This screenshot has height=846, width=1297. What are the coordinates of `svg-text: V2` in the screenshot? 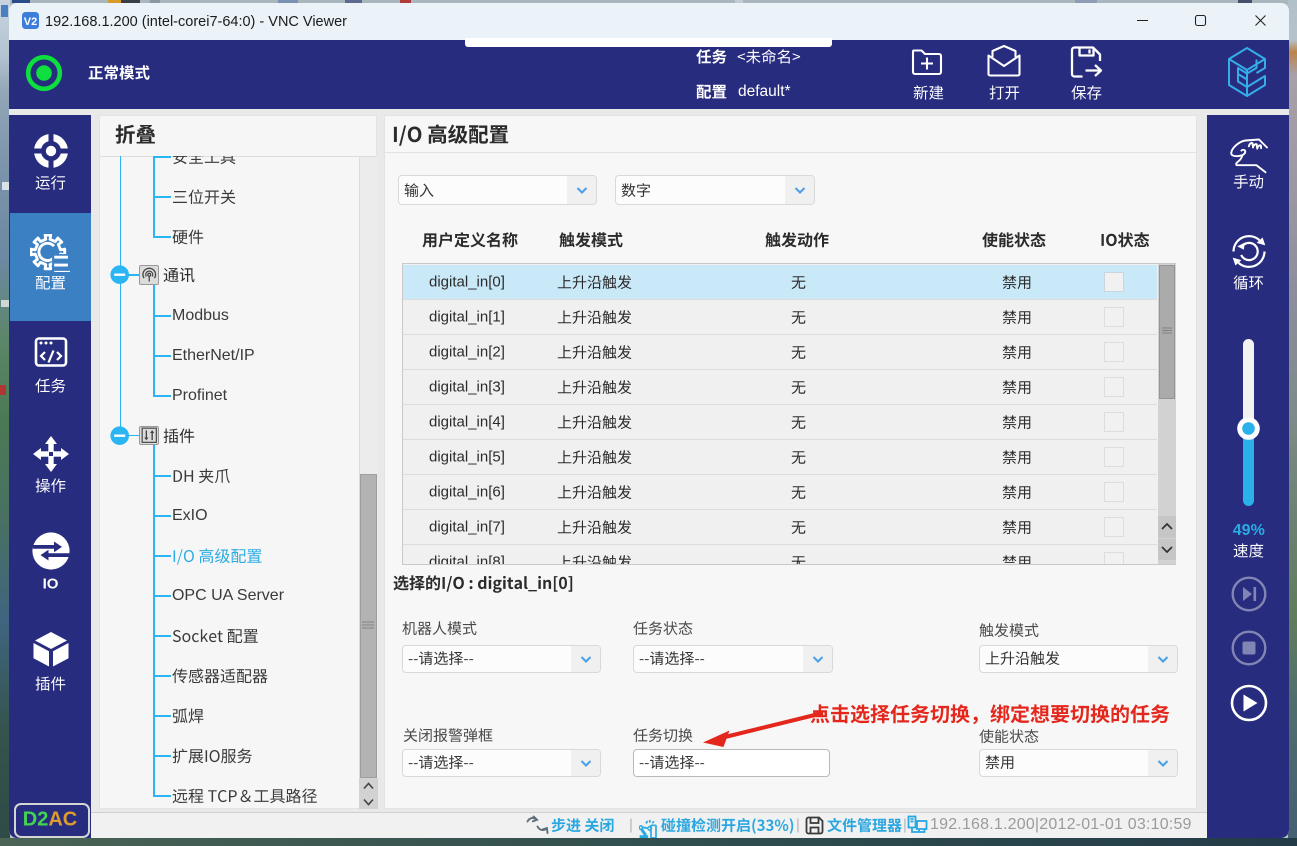 It's located at (30, 22).